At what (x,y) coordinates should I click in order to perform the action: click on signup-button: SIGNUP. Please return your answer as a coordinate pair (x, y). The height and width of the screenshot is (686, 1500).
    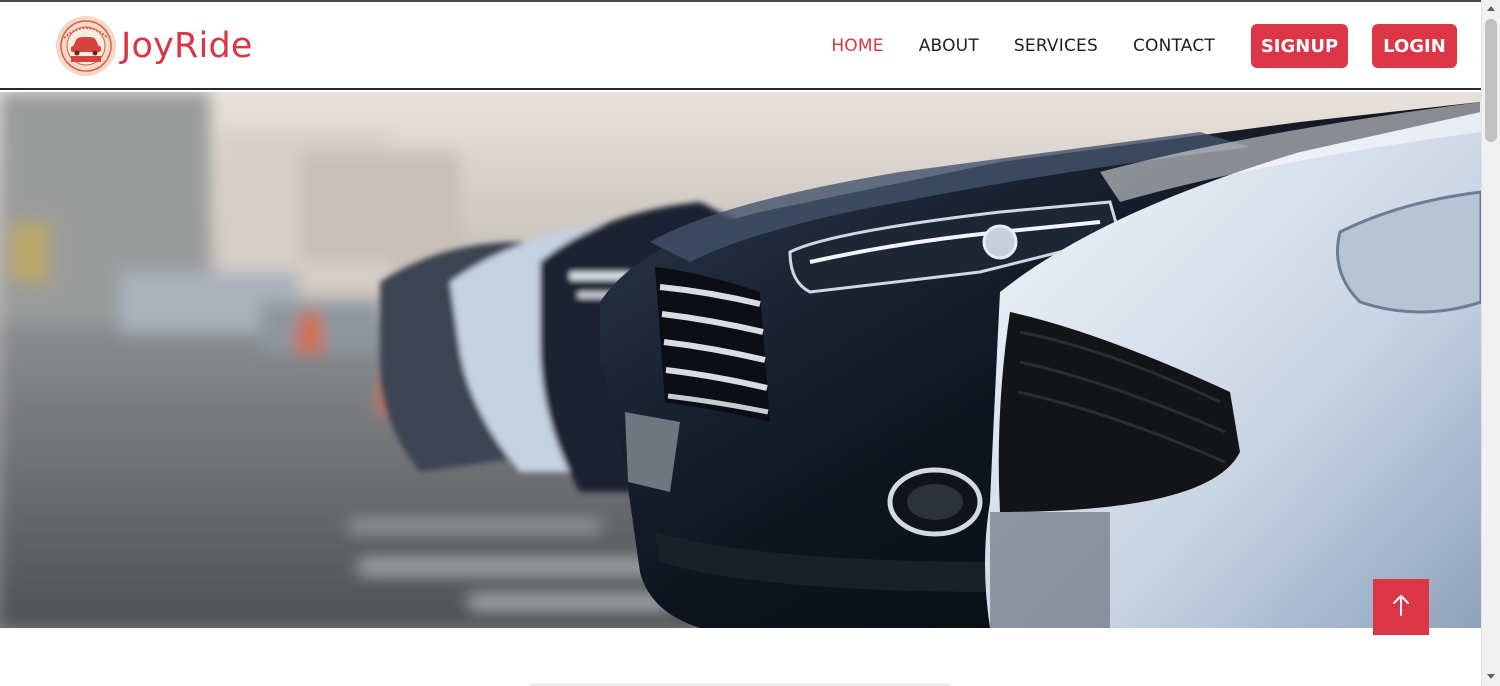
    Looking at the image, I should click on (1299, 46).